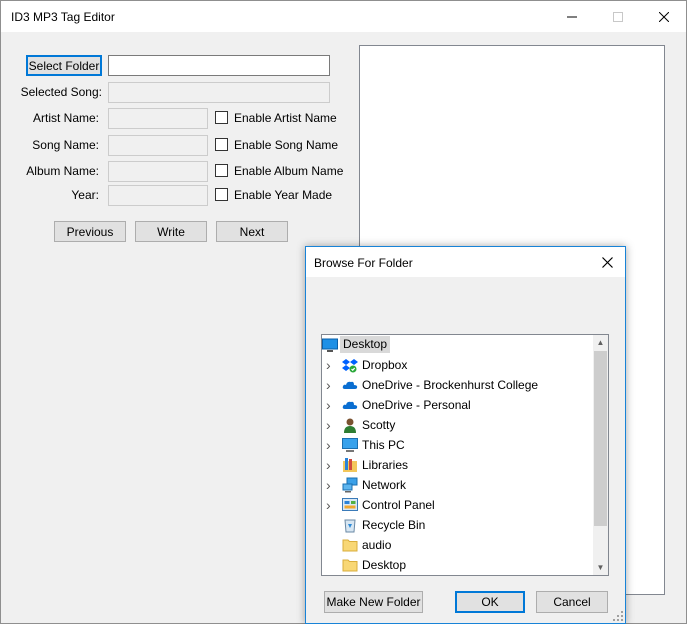  I want to click on album-name-label: Album Name:, so click(62, 171).